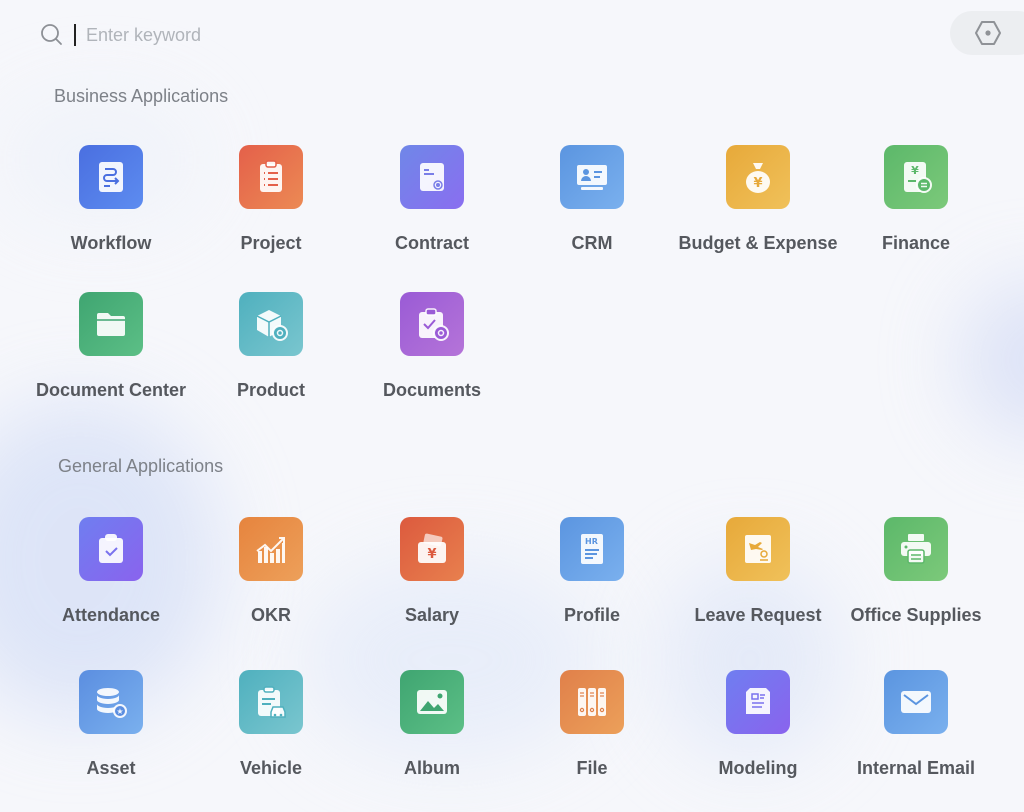 The image size is (1024, 812). I want to click on app-asset: ★ Asset, so click(111, 724).